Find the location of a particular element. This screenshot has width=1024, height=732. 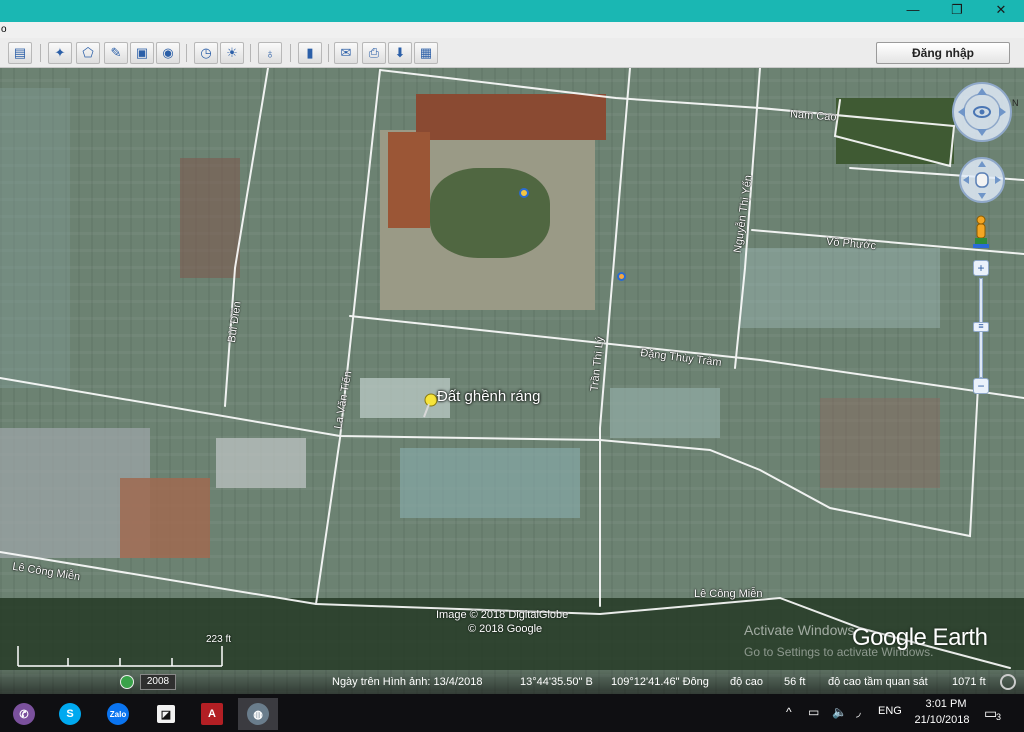

google-earth-icon: ◍ is located at coordinates (258, 714).